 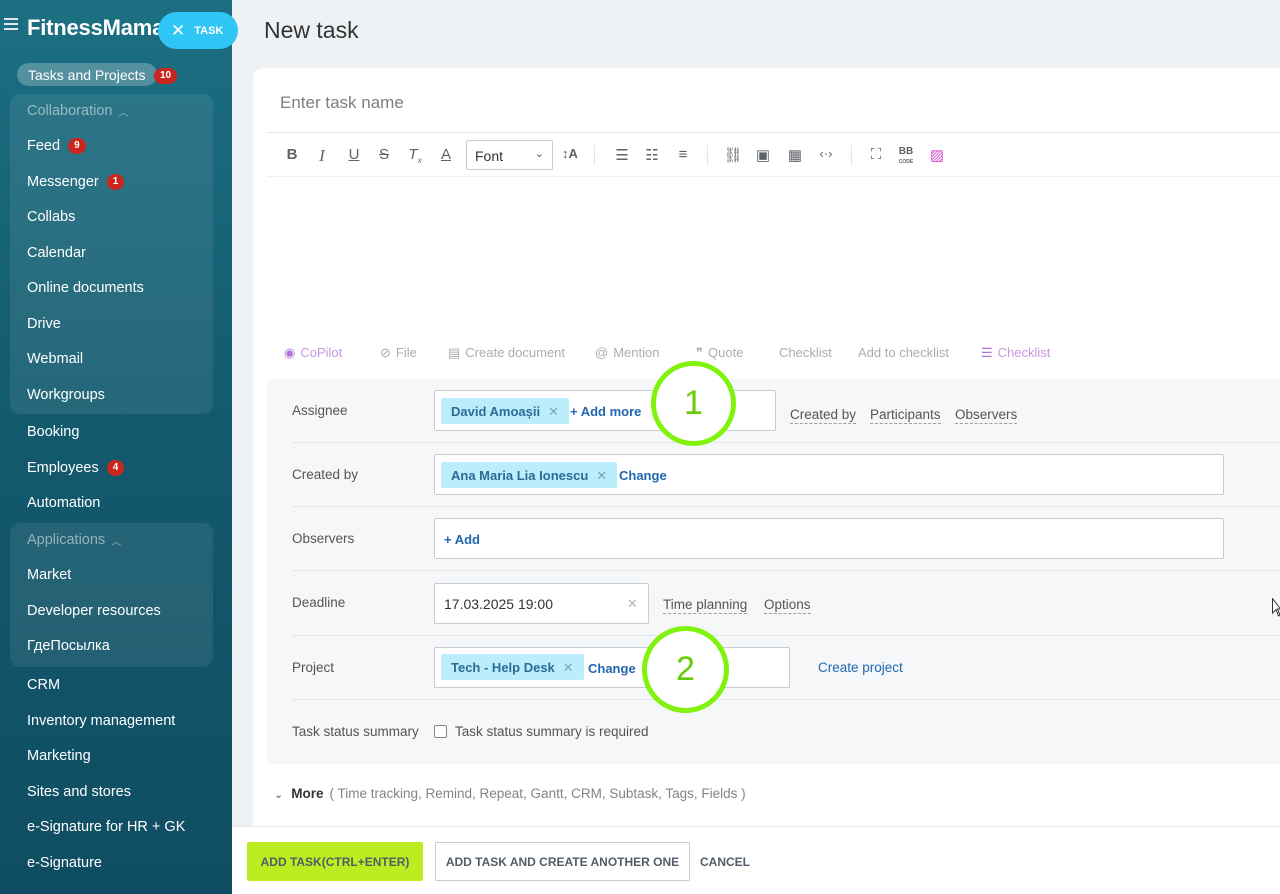 I want to click on quote-button: ❞ Quote, so click(x=719, y=353).